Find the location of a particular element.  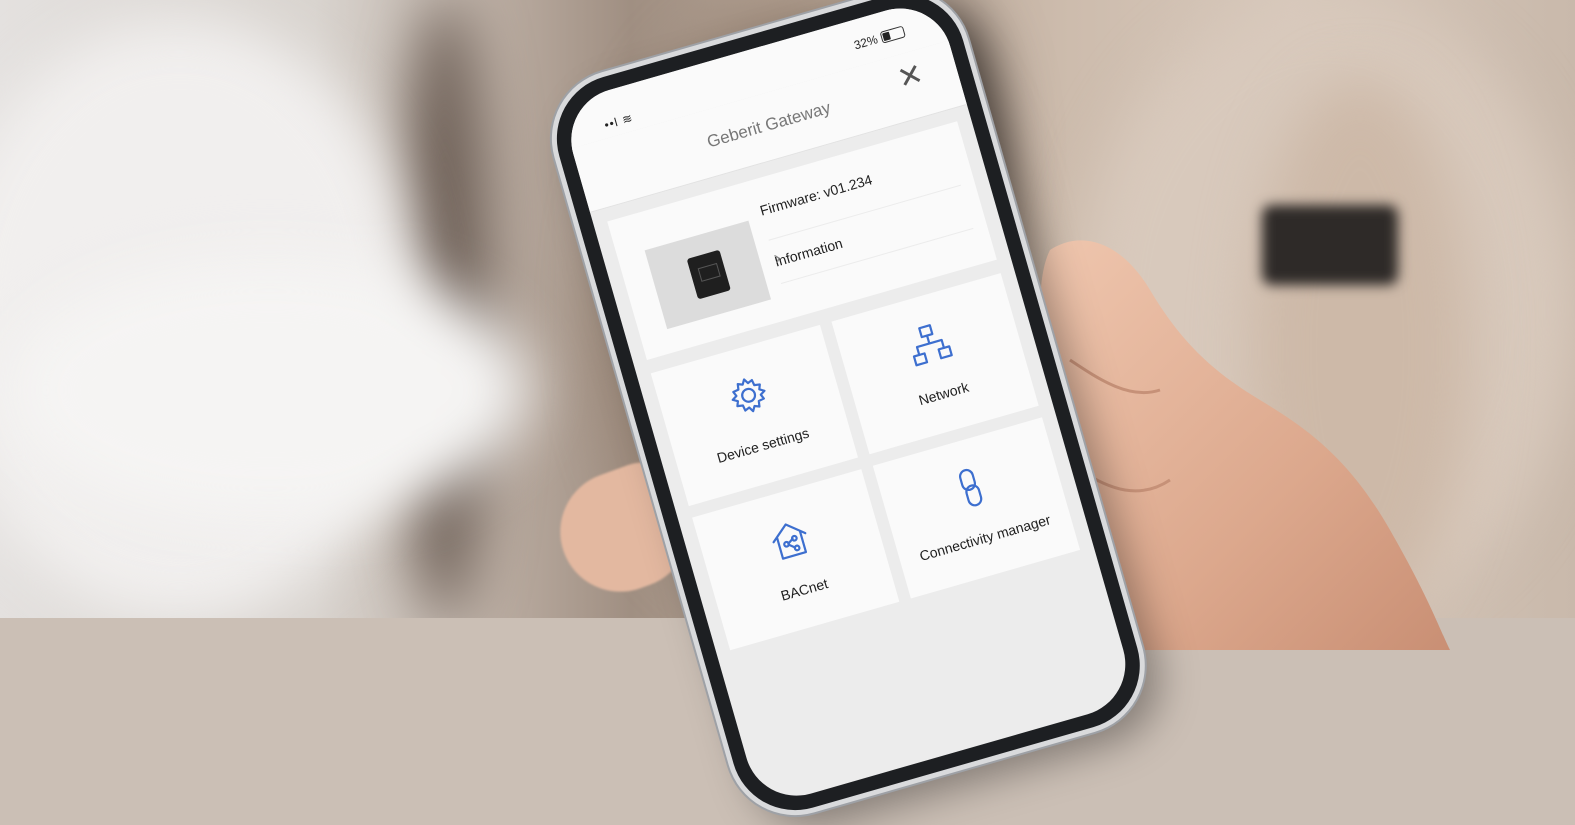

gateway-unit-icon is located at coordinates (708, 274).